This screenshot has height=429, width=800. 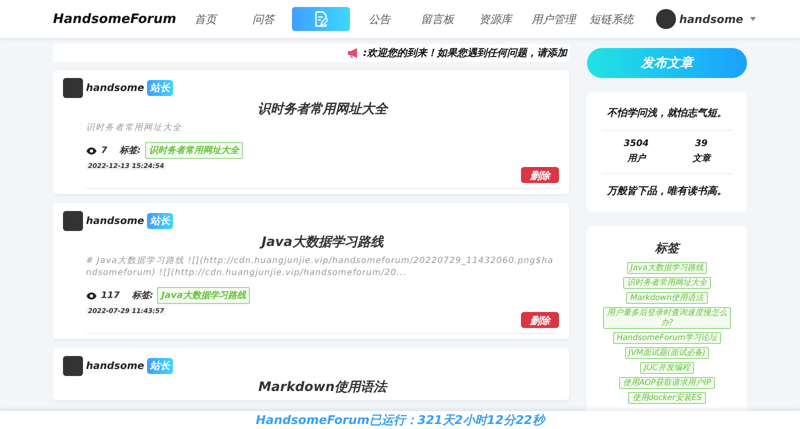 What do you see at coordinates (711, 19) in the screenshot?
I see `username-menu: handsome` at bounding box center [711, 19].